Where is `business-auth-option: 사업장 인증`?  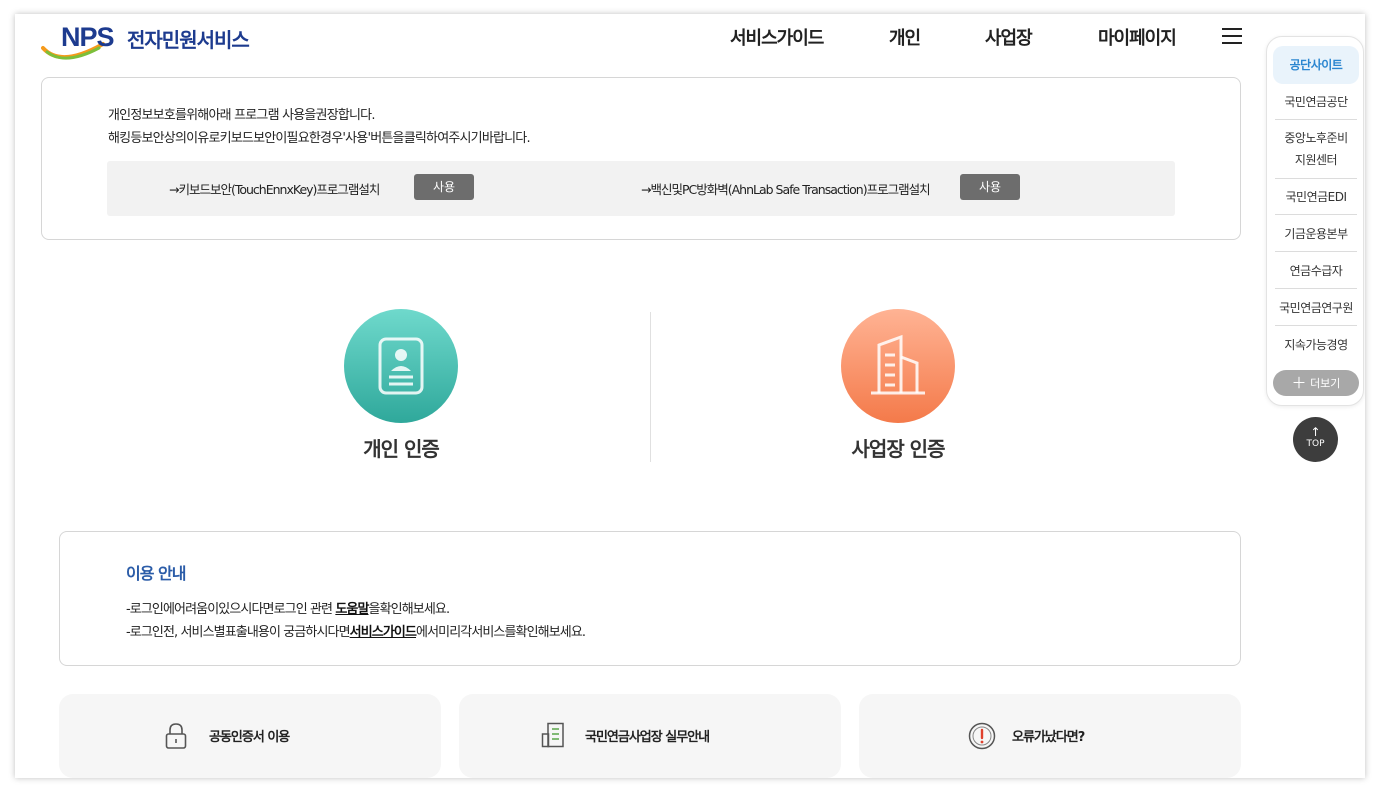 business-auth-option: 사업장 인증 is located at coordinates (898, 394).